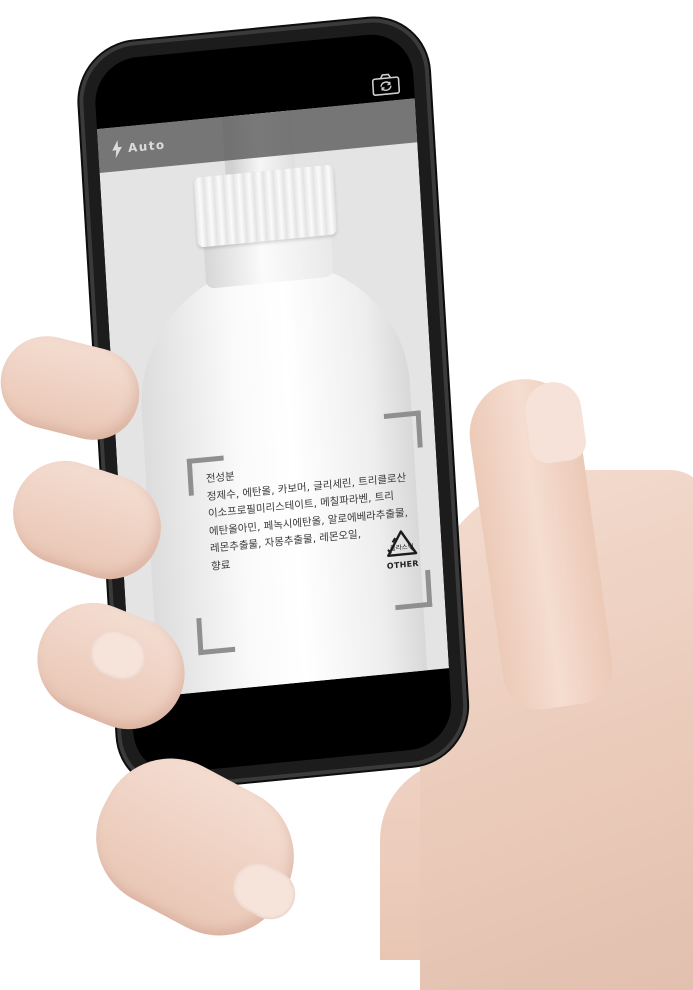 This screenshot has width=693, height=990. I want to click on scan-frame-corner-bottom-right, so click(413, 590).